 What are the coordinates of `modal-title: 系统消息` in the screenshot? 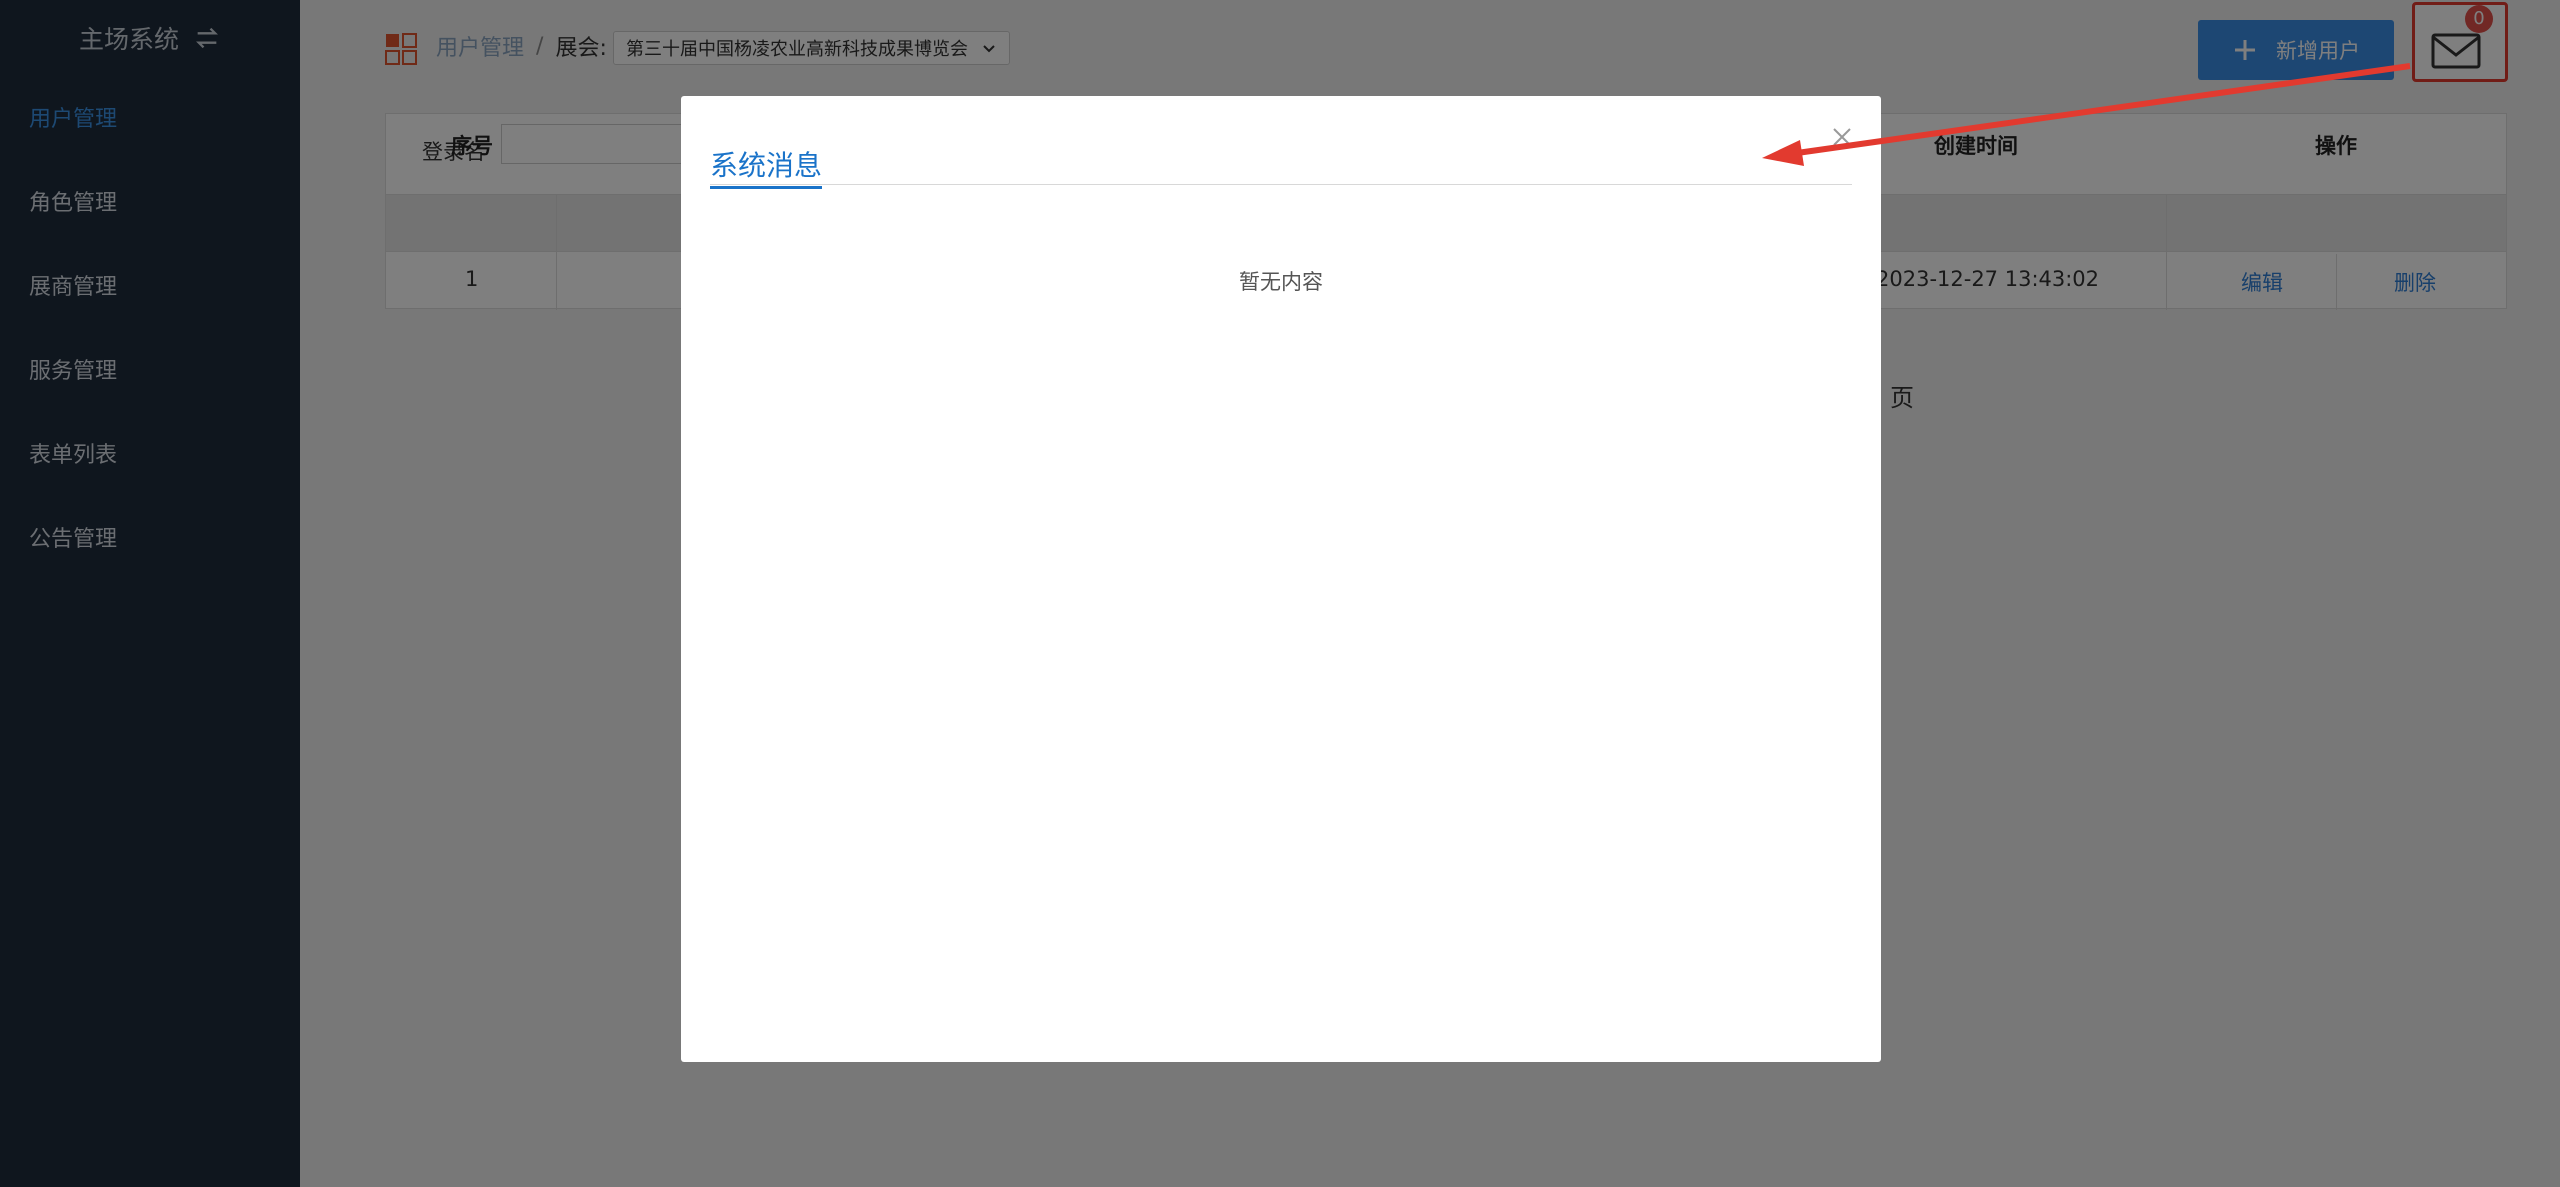 It's located at (766, 166).